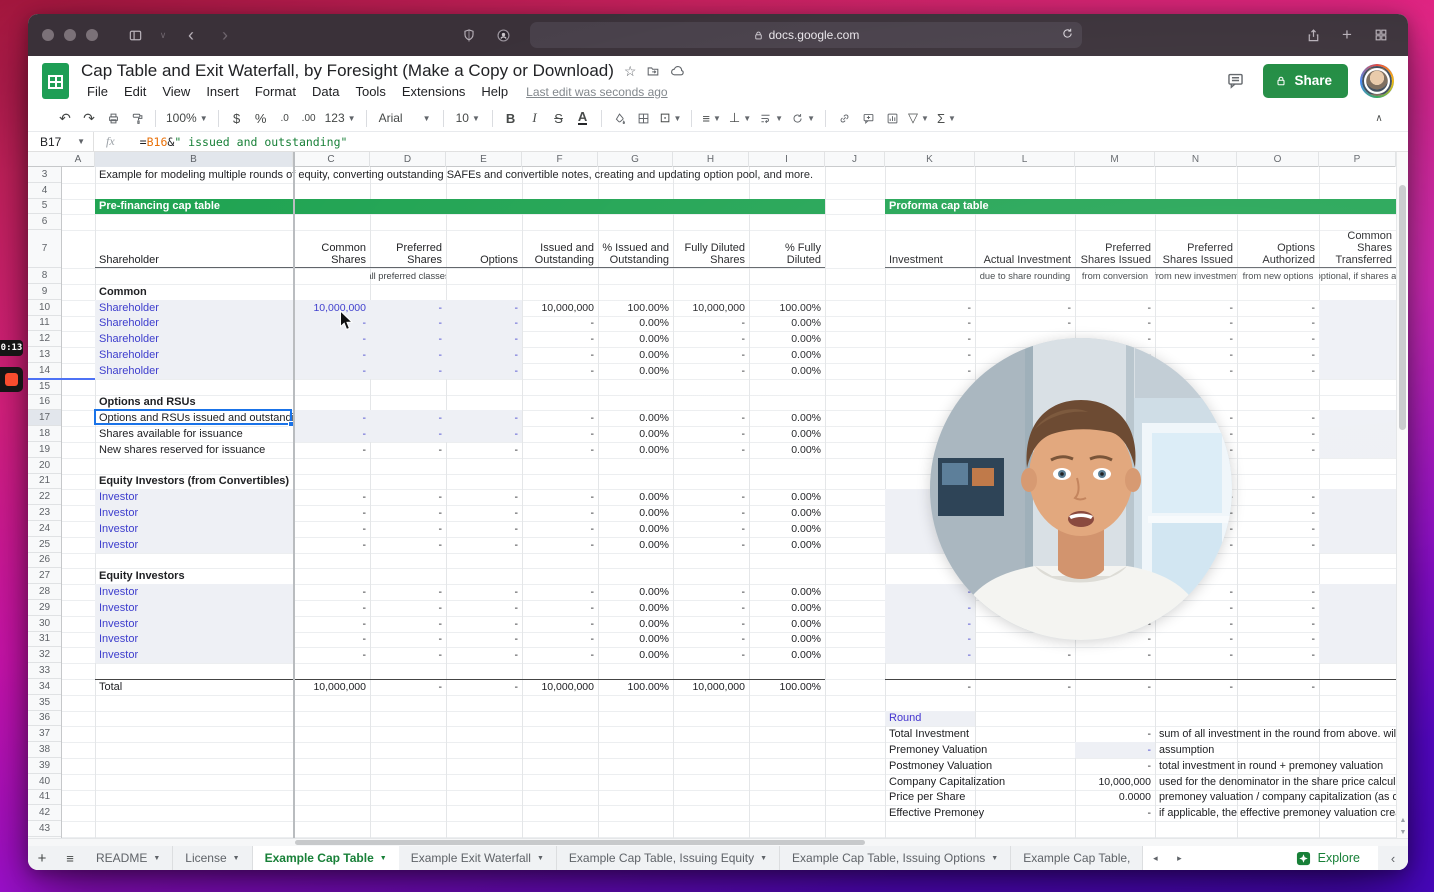  Describe the element at coordinates (787, 159) in the screenshot. I see `column-header-I: I` at that location.